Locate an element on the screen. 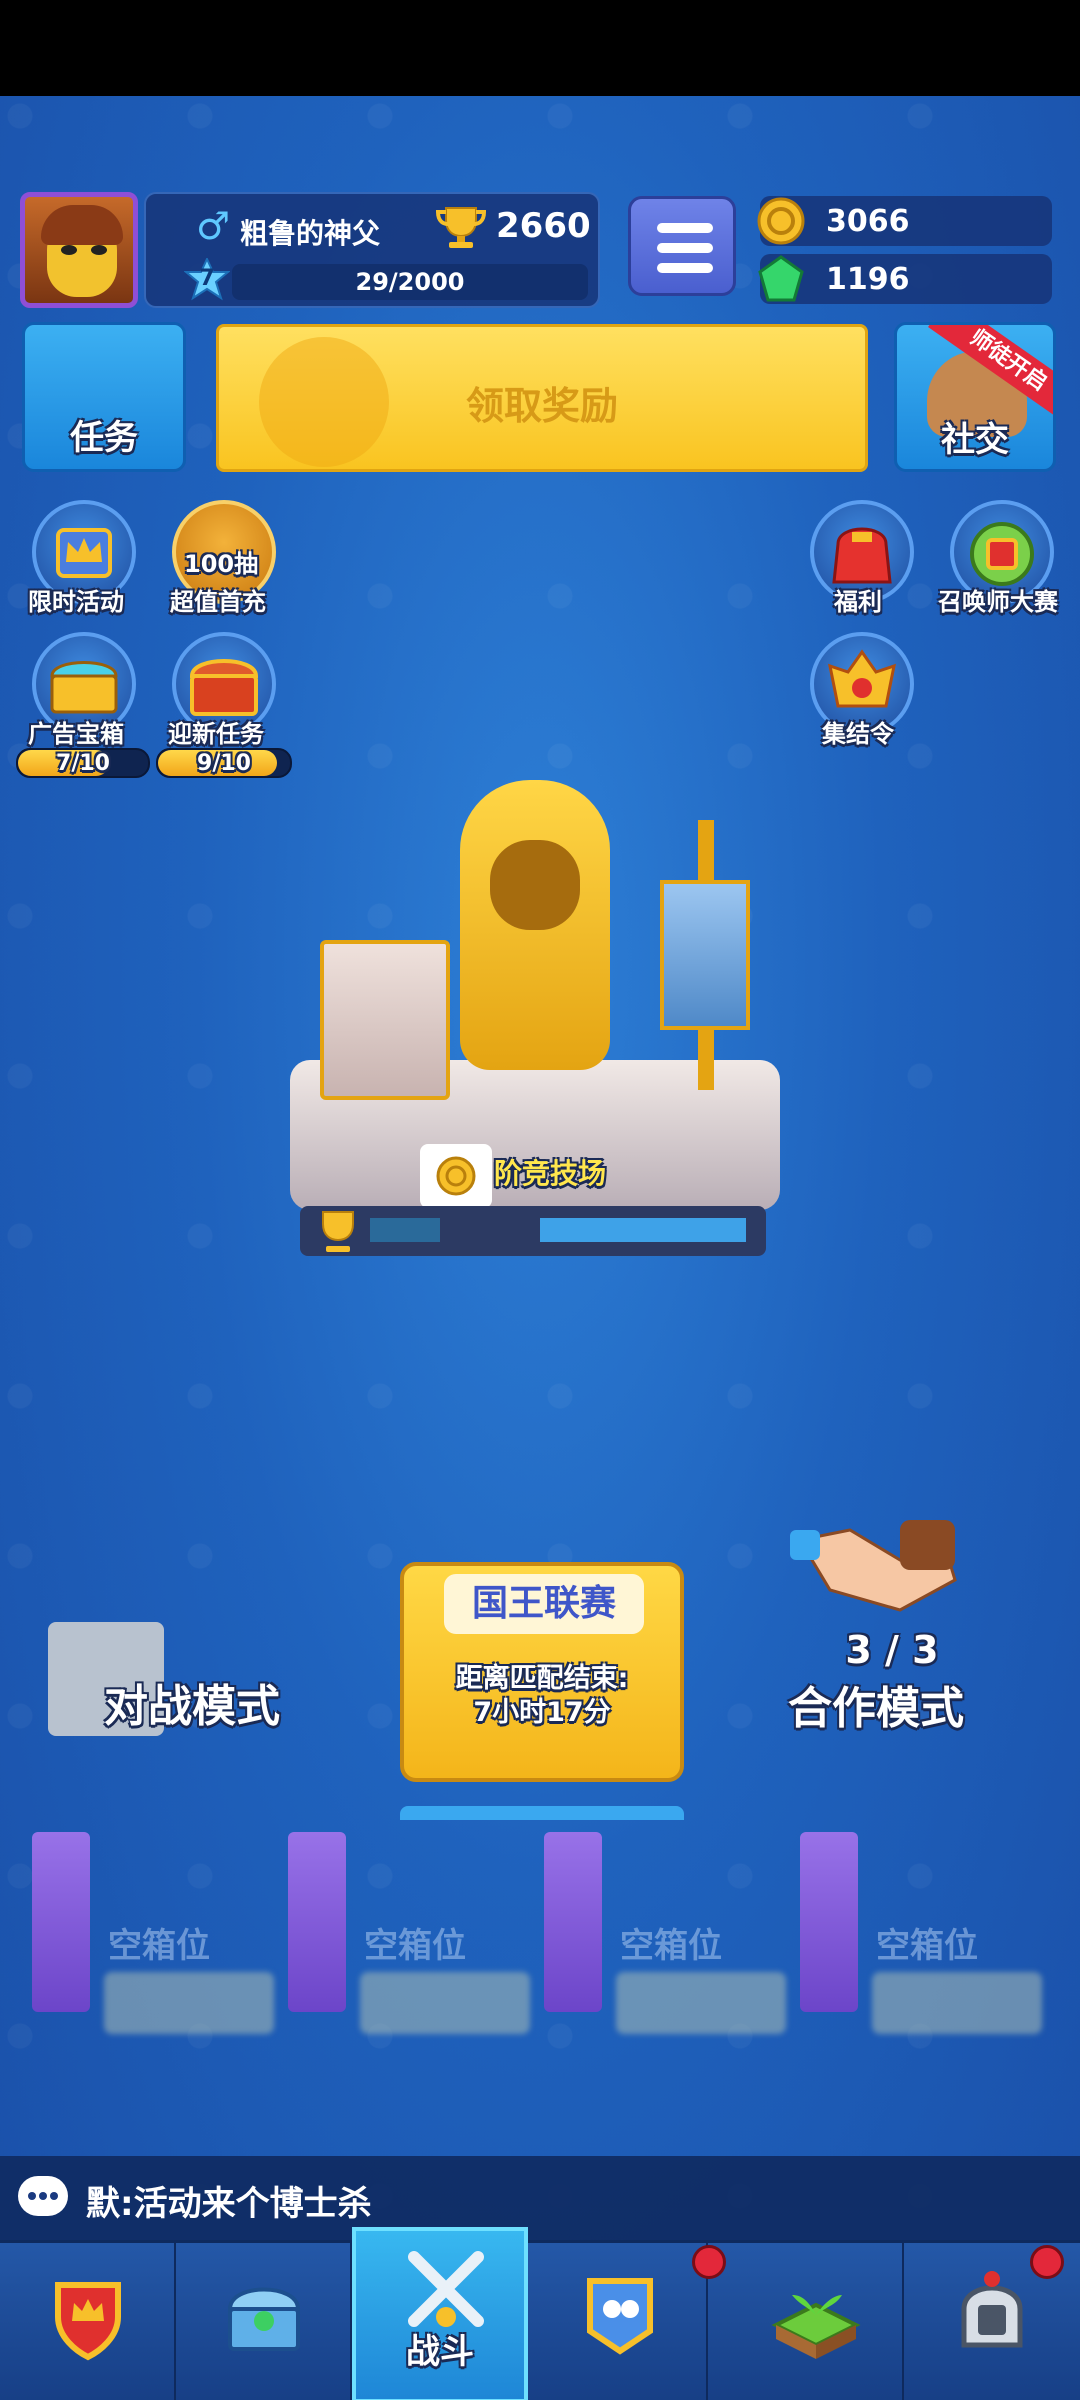 The width and height of the screenshot is (1080, 2400). menu-button is located at coordinates (682, 246).